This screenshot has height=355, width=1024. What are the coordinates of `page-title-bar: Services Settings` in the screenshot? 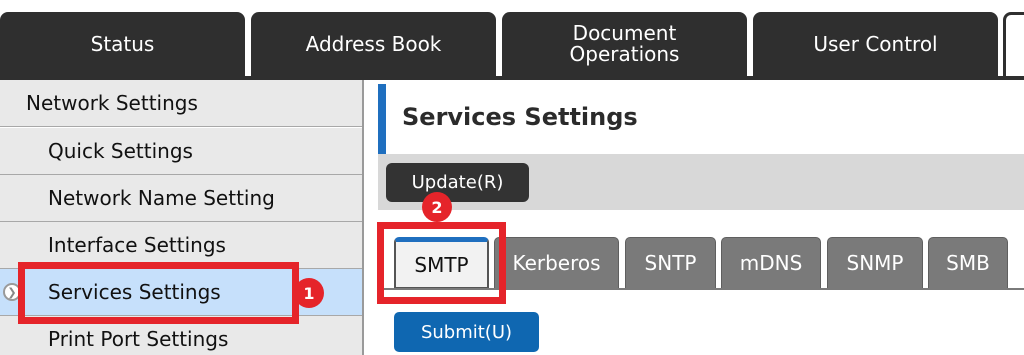 It's located at (701, 119).